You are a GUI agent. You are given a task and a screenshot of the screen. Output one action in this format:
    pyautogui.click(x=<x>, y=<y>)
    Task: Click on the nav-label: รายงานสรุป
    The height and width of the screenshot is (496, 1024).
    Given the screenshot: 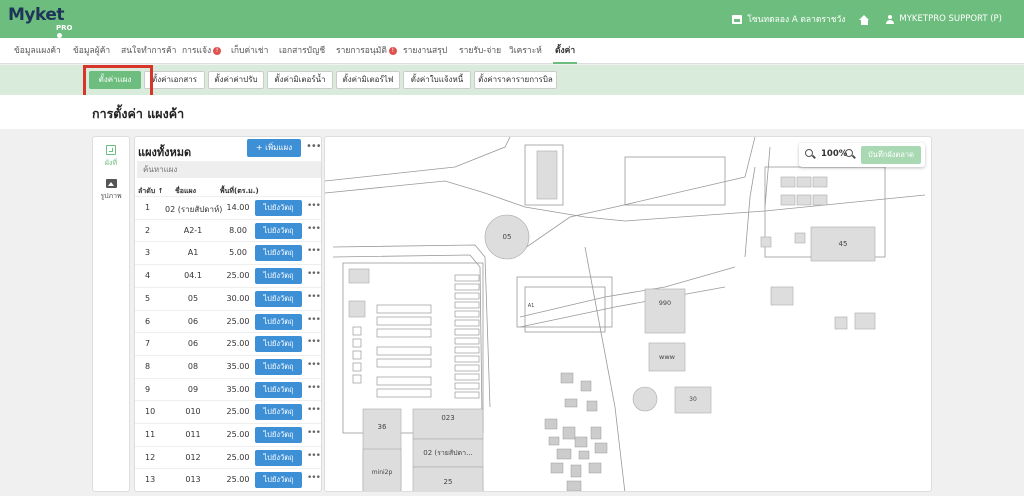 What is the action you would take?
    pyautogui.click(x=425, y=51)
    